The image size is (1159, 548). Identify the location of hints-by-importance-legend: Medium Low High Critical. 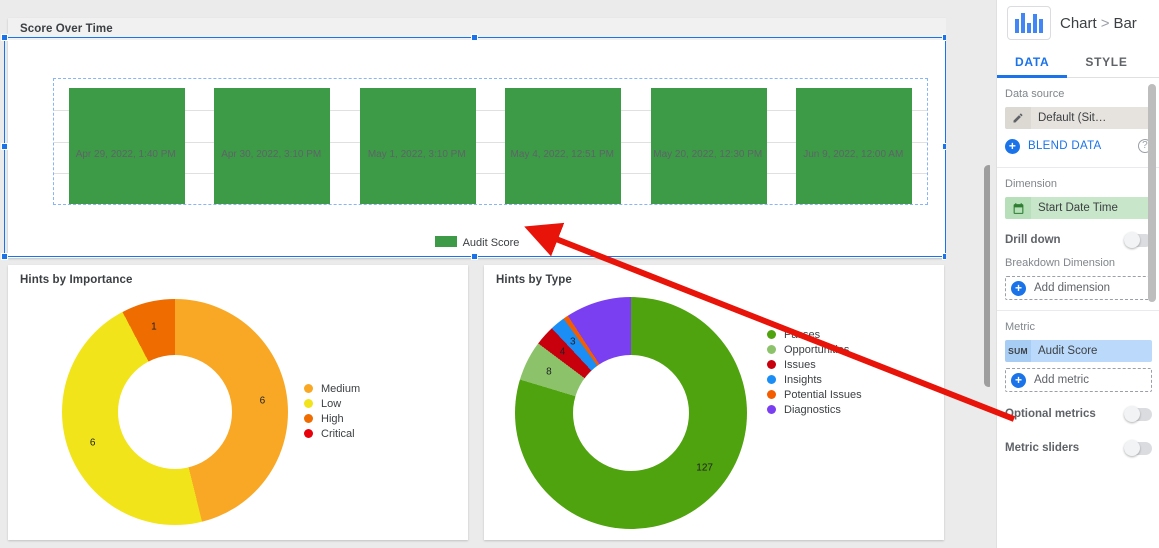
(332, 411).